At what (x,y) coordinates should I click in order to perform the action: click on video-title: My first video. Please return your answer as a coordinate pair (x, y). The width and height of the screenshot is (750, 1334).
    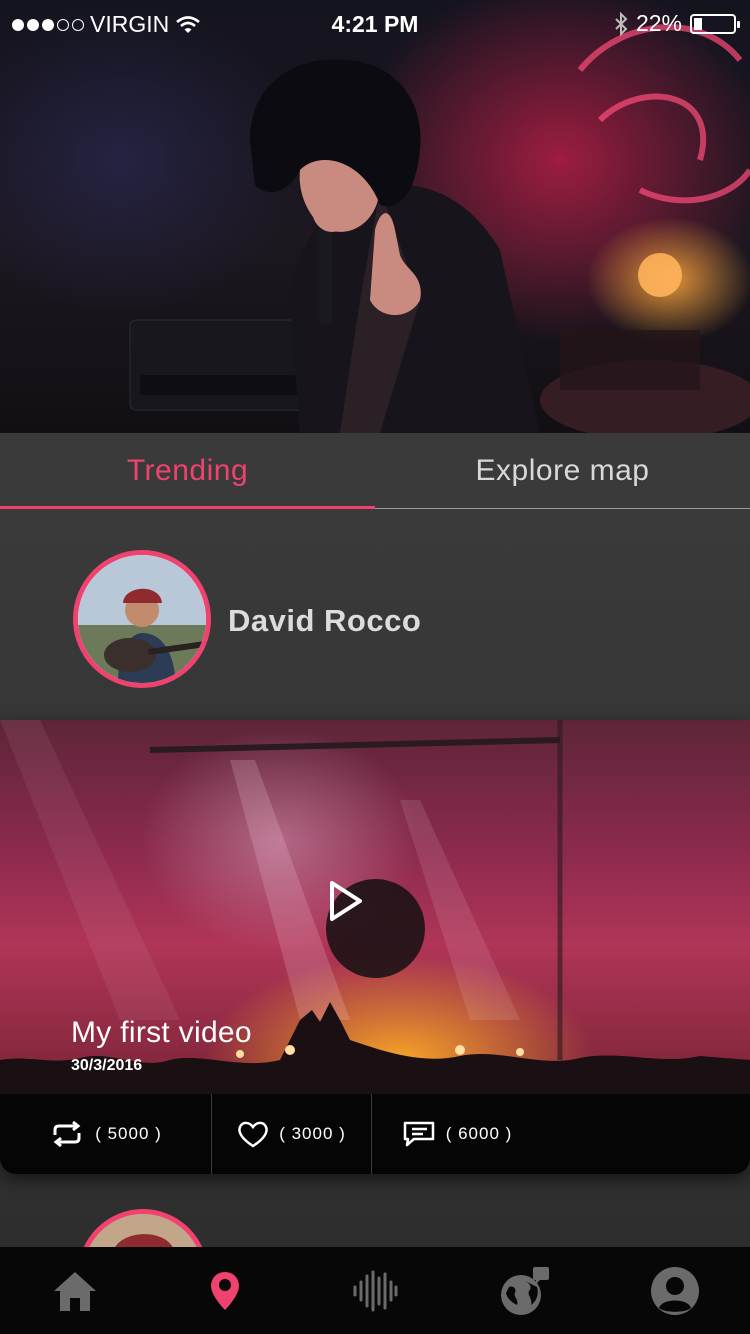
    Looking at the image, I should click on (161, 1032).